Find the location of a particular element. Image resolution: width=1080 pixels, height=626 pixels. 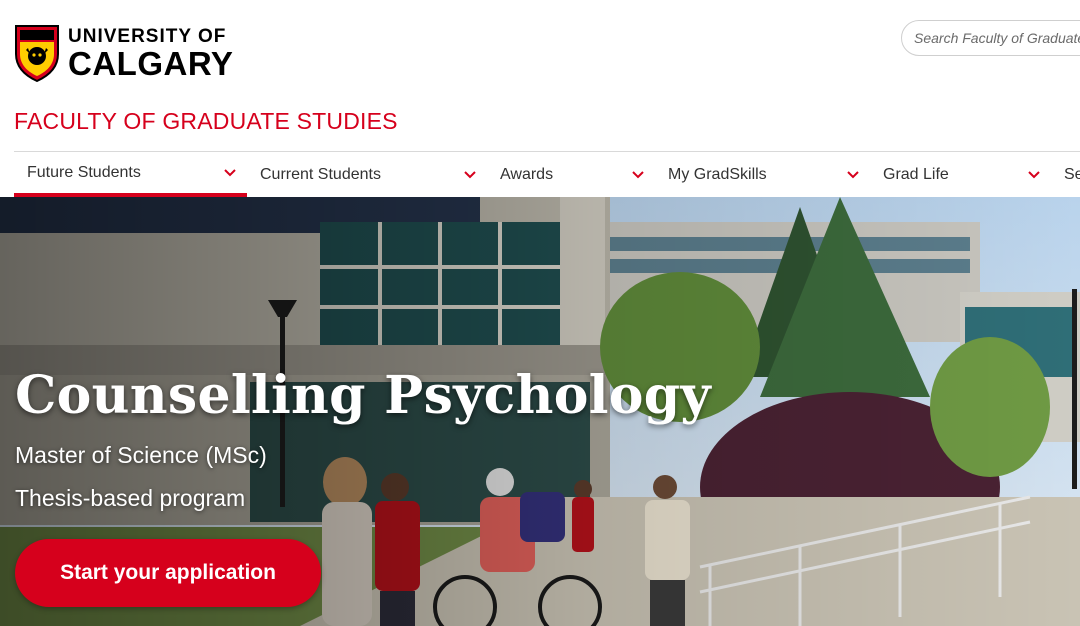

nav-item-overflow: Se is located at coordinates (1065, 174).